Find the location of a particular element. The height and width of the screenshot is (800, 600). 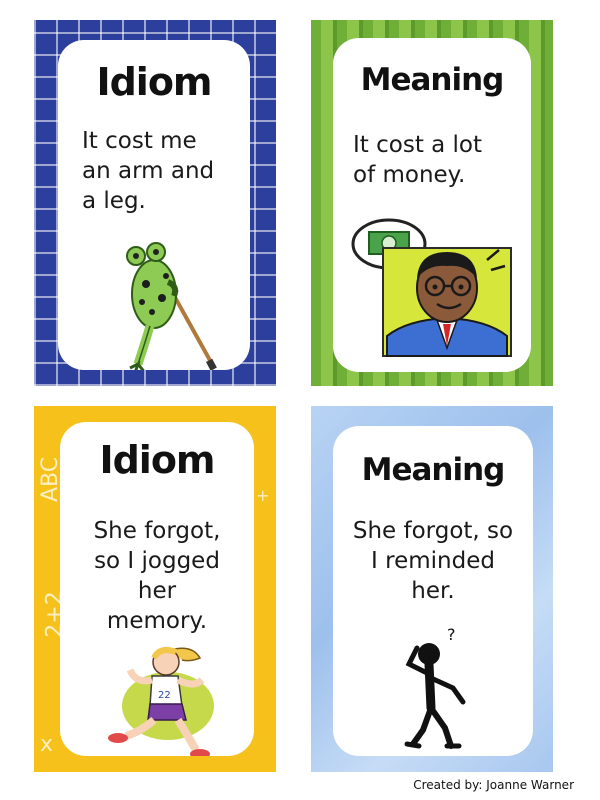

card-text: She forgot, so I reminded her. is located at coordinates (433, 561).